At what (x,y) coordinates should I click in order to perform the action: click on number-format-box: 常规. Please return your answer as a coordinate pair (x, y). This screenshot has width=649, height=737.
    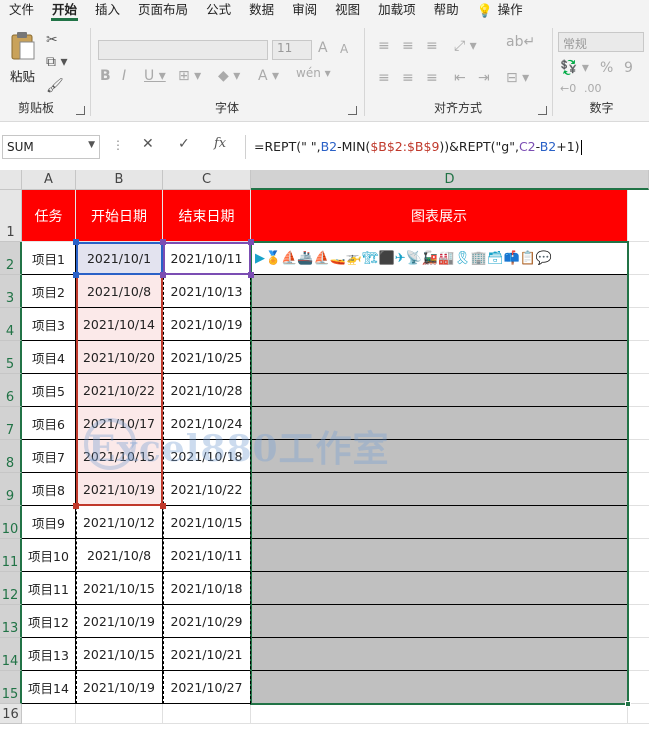
    Looking at the image, I should click on (601, 42).